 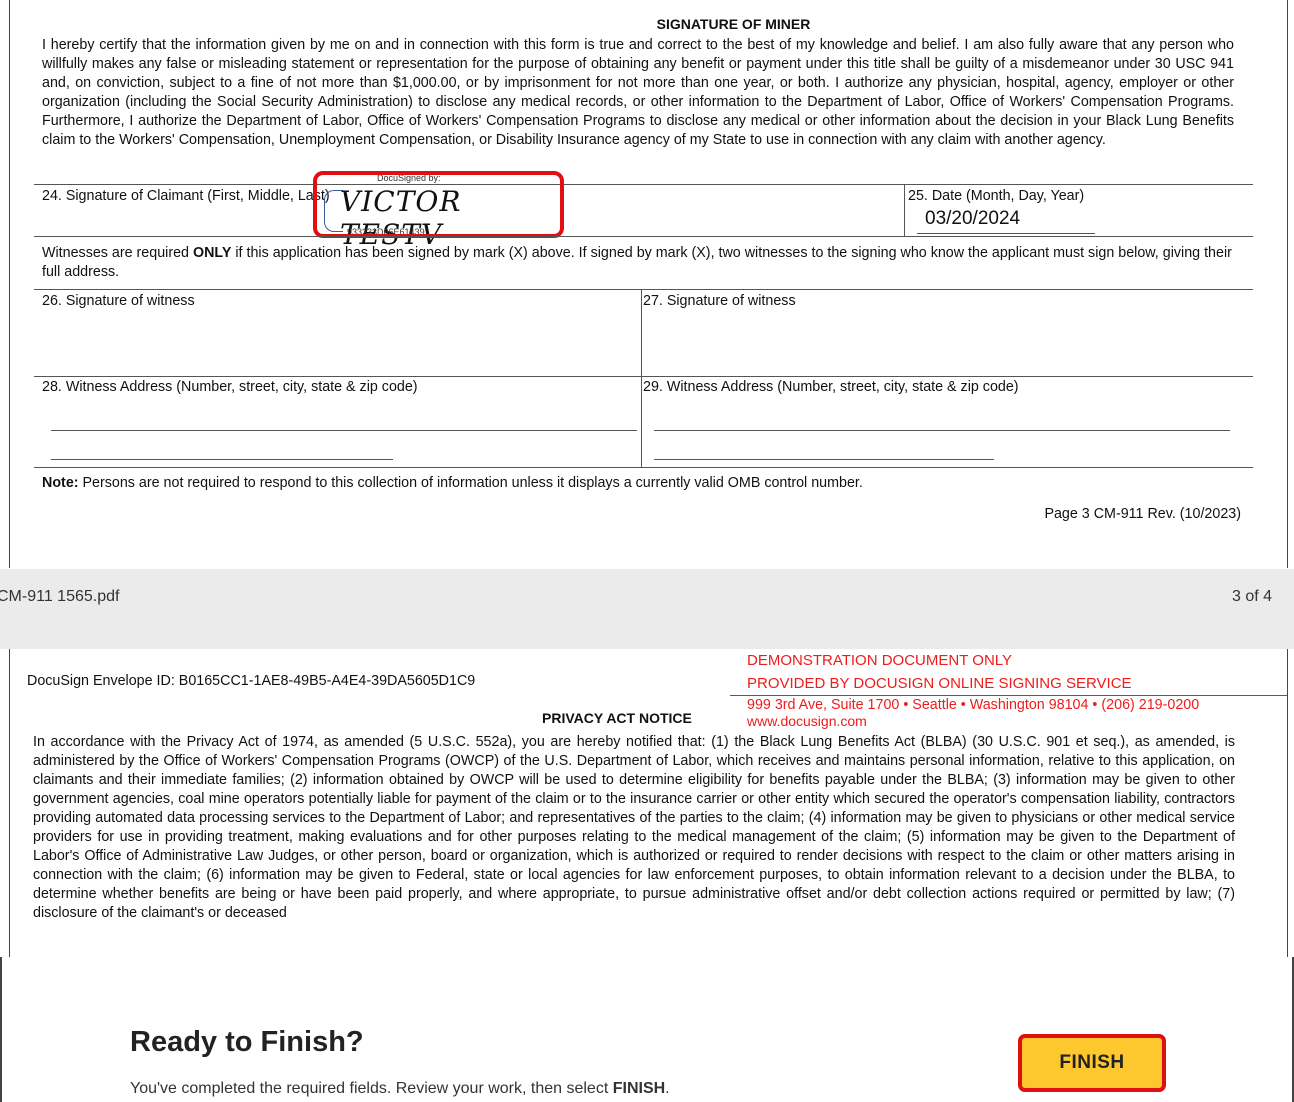 What do you see at coordinates (212, 253) in the screenshot?
I see `witness-only: ONLY` at bounding box center [212, 253].